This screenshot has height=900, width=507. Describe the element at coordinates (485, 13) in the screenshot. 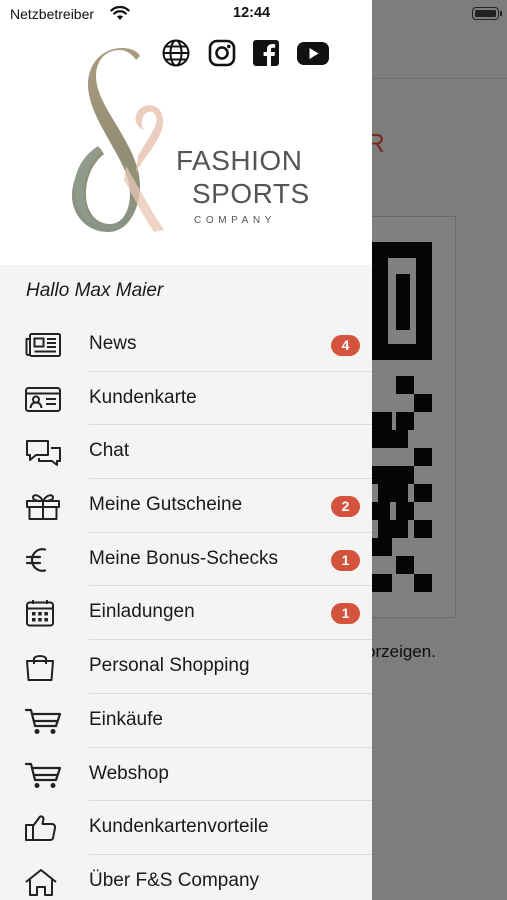

I see `battery-icon` at that location.